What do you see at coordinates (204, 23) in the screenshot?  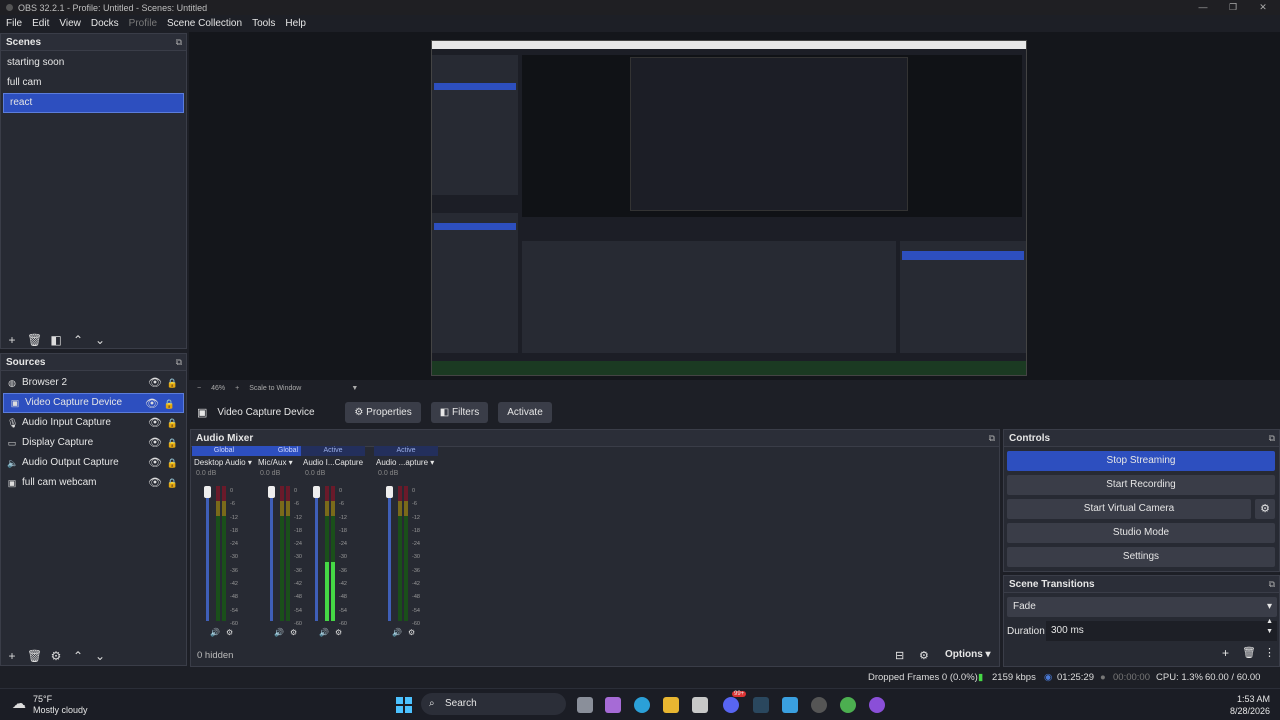 I see `menu-scene-collection: Scene Collection` at bounding box center [204, 23].